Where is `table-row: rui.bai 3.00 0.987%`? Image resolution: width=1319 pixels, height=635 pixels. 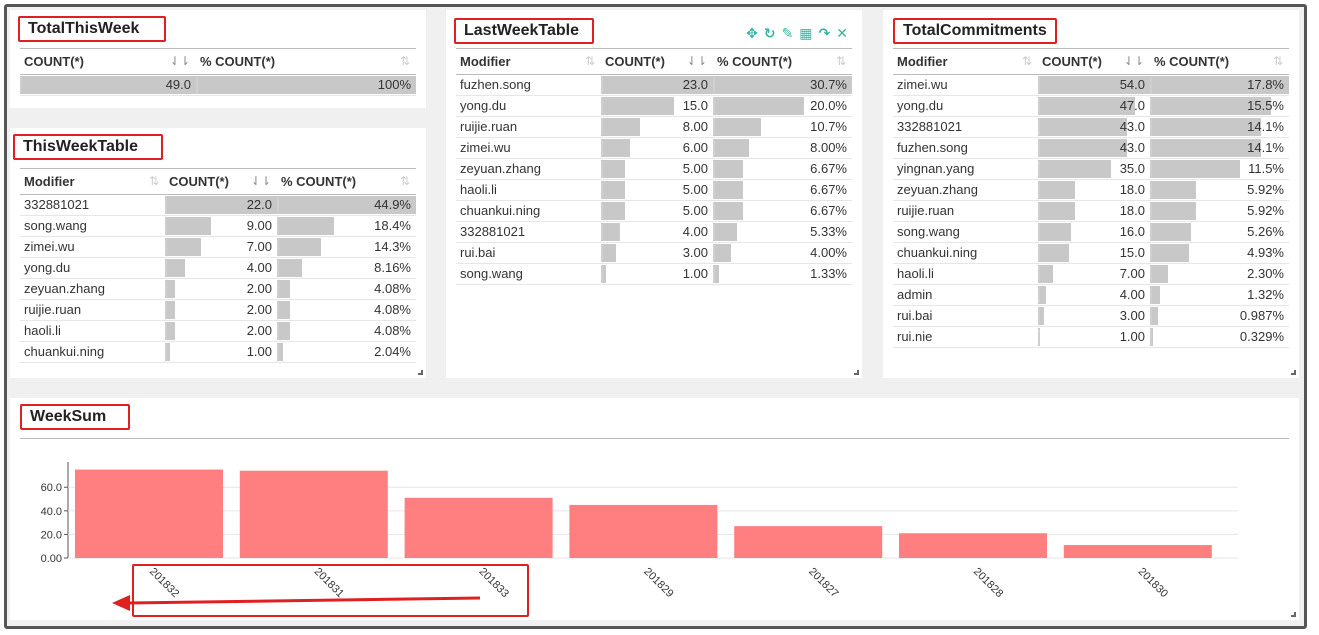
table-row: rui.bai 3.00 0.987% is located at coordinates (1091, 316).